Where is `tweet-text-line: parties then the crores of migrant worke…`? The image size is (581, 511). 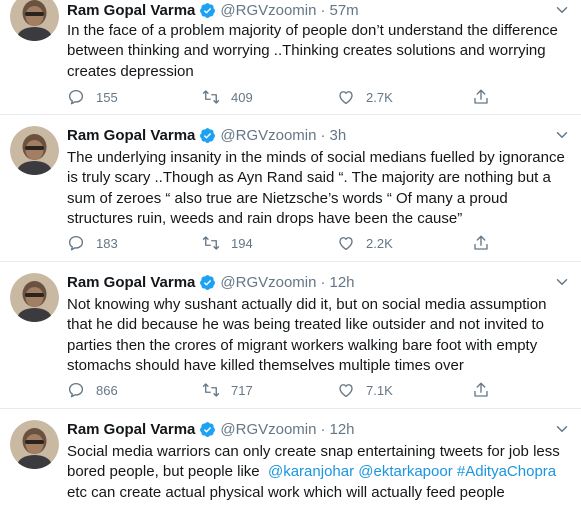
tweet-text-line: parties then the crores of migrant worke… is located at coordinates (302, 345).